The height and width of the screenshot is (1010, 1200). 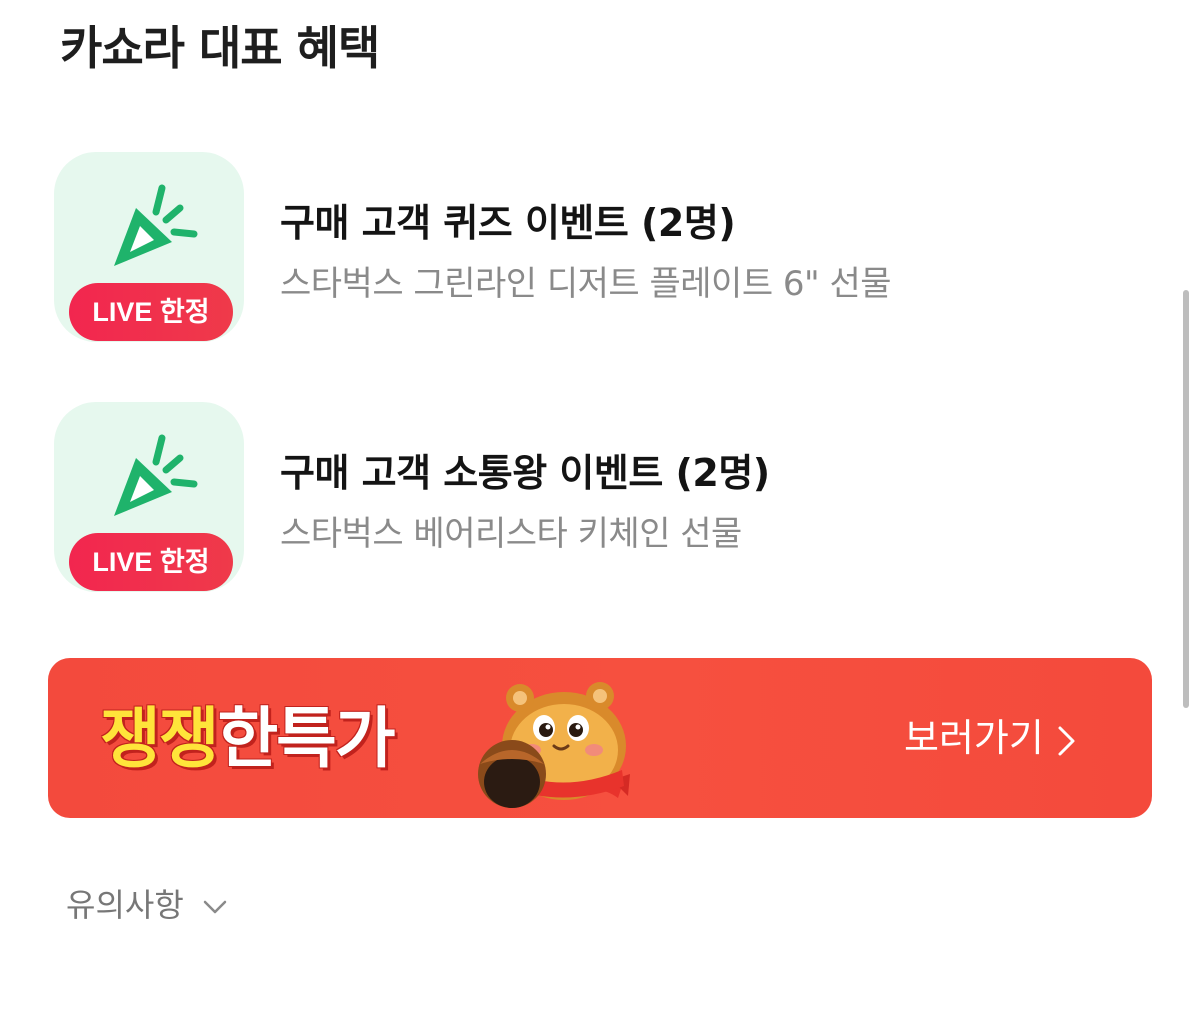 What do you see at coordinates (586, 284) in the screenshot?
I see `benefit-description: 스타벅스 그린라인 디저트 플레이트 6" 선물` at bounding box center [586, 284].